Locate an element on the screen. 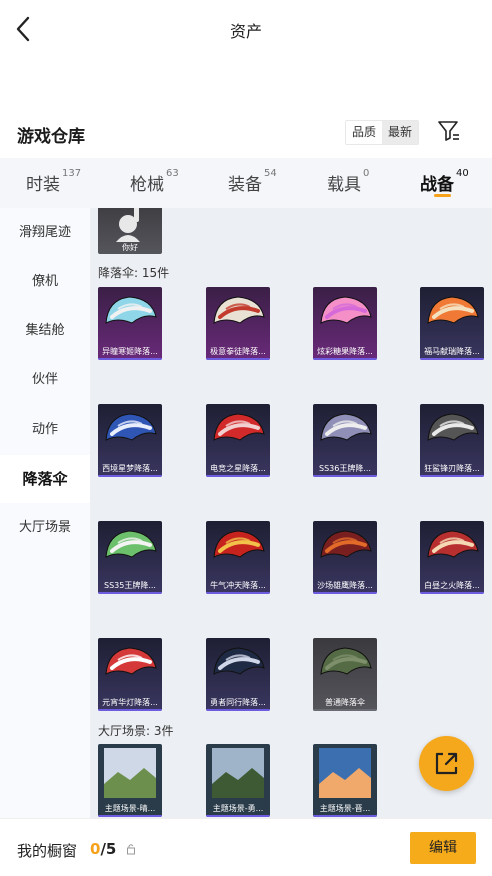 The height and width of the screenshot is (876, 492). tab-weapons: 枪械63 is located at coordinates (154, 181).